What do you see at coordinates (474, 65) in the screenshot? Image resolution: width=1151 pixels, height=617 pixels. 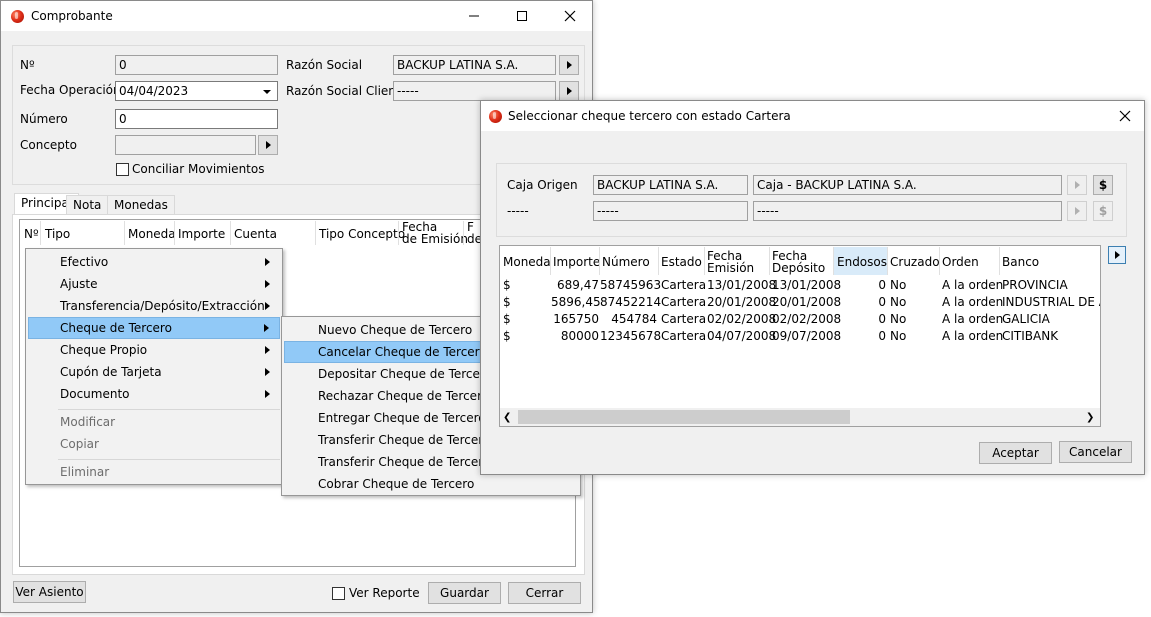 I see `razon-social-field: BACKUP LATINA S.A.` at bounding box center [474, 65].